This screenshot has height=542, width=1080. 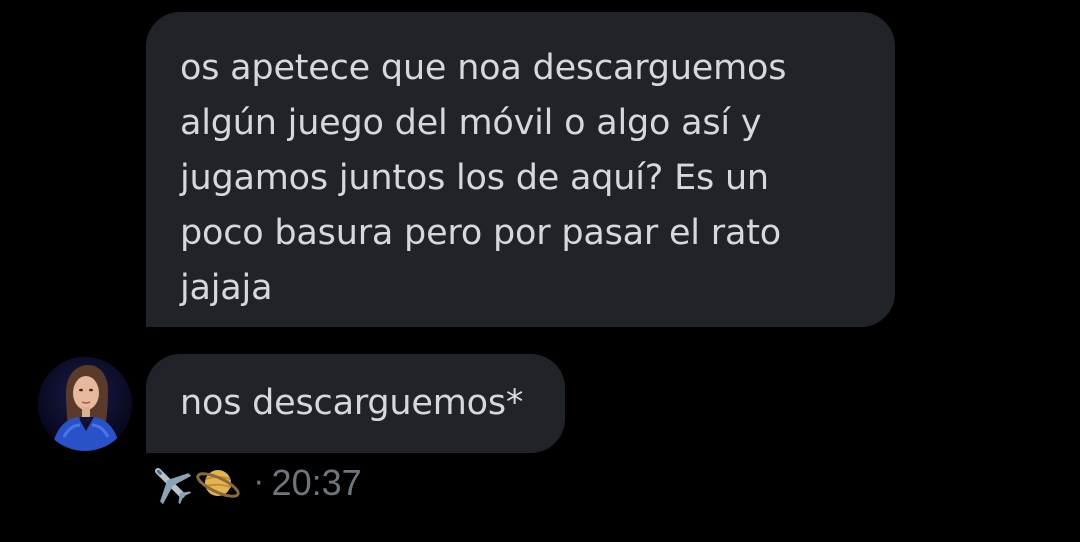 I want to click on ringed-planet-icon, so click(x=218, y=483).